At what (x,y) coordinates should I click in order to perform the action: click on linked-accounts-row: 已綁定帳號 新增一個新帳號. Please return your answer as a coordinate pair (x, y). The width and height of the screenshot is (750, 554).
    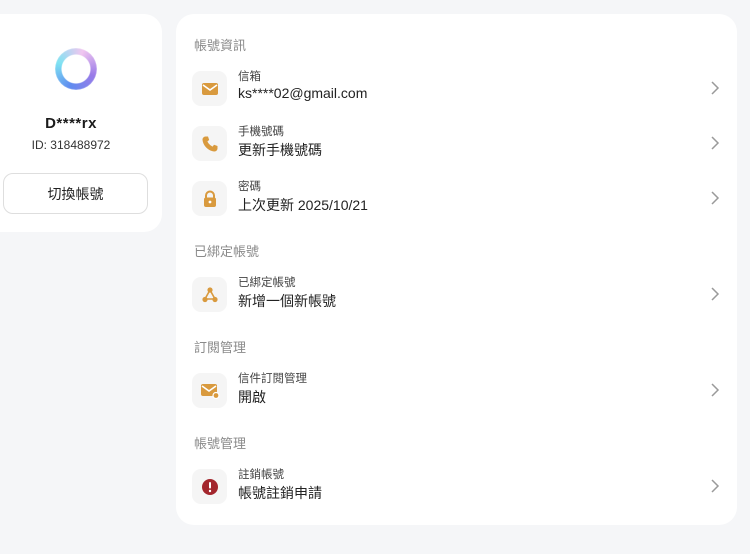
    Looking at the image, I should click on (457, 295).